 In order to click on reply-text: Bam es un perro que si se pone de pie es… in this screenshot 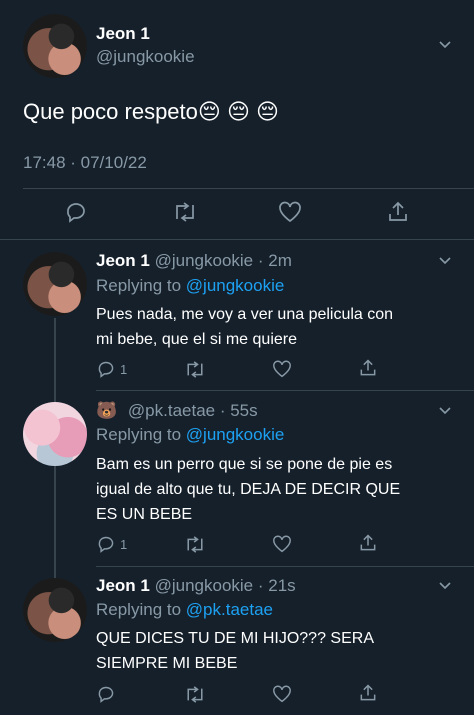, I will do `click(248, 489)`.